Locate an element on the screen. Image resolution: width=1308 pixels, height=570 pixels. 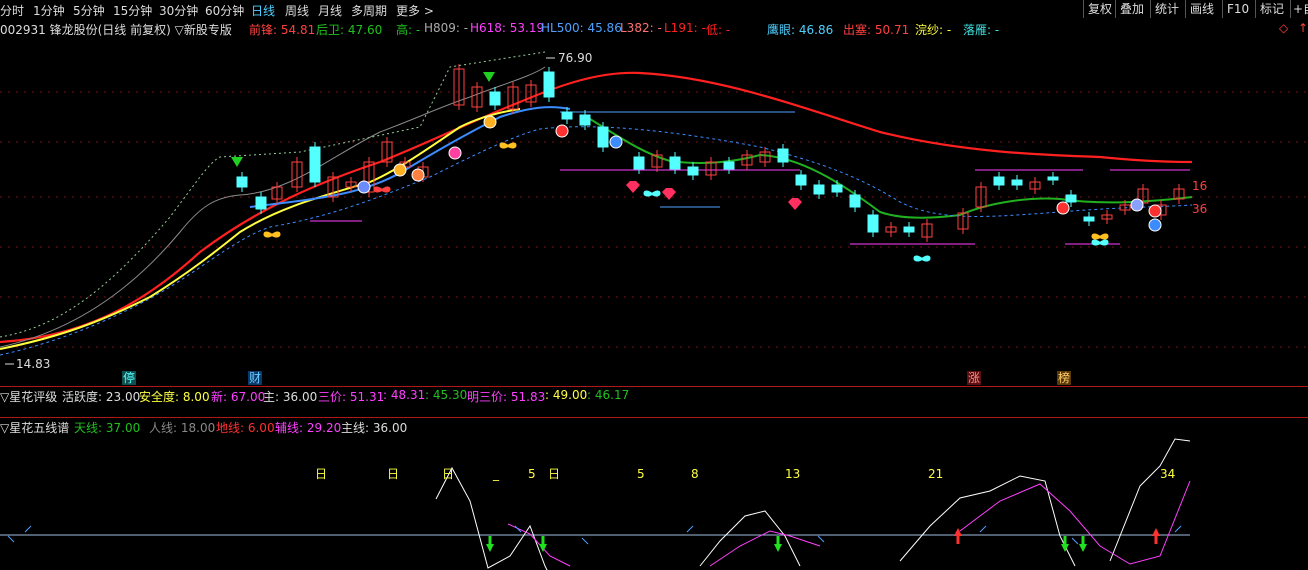
day-label: 34 is located at coordinates (1167, 474).